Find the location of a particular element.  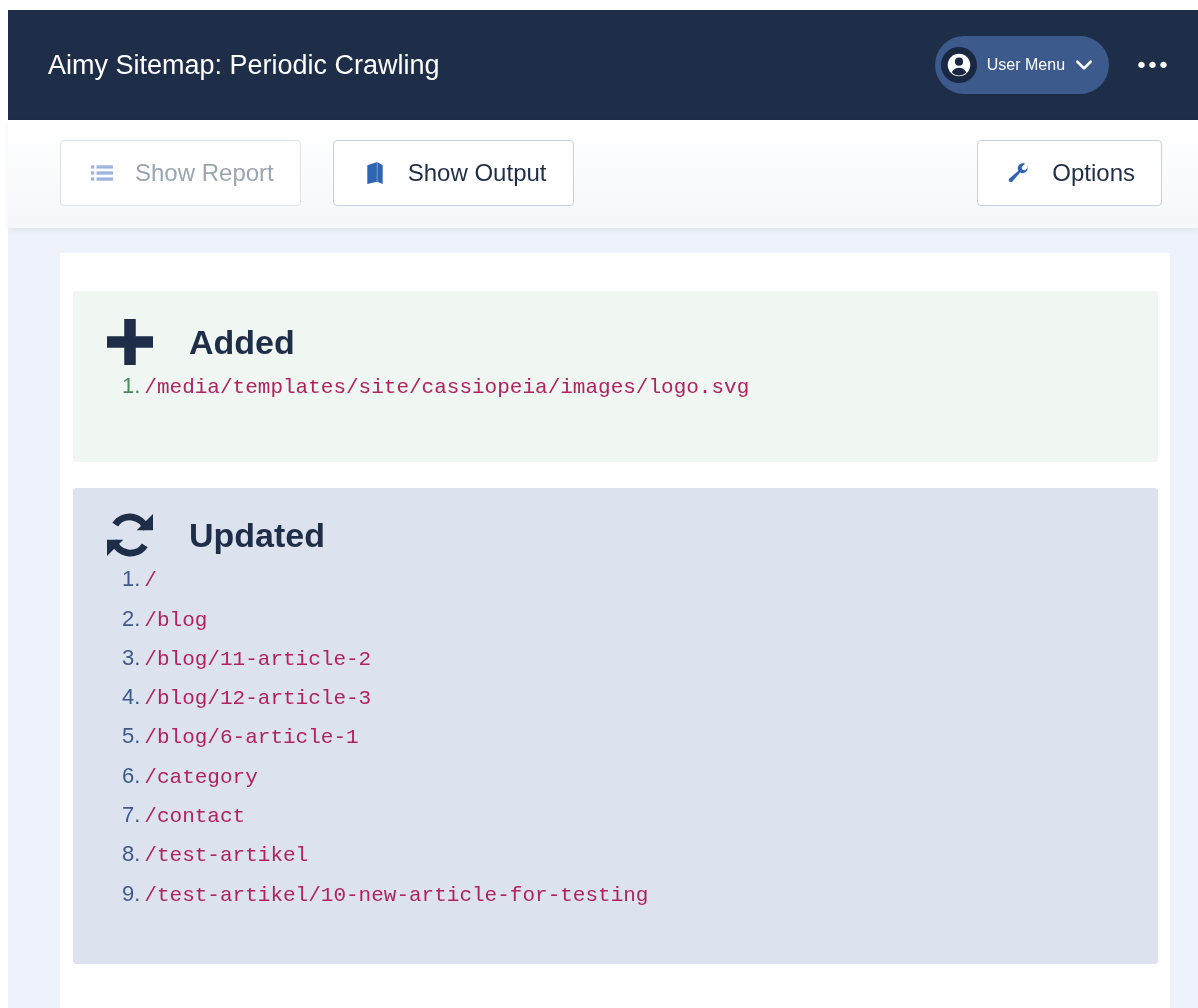

page-title: Aimy Sitemap: Periodic Crawling is located at coordinates (244, 65).